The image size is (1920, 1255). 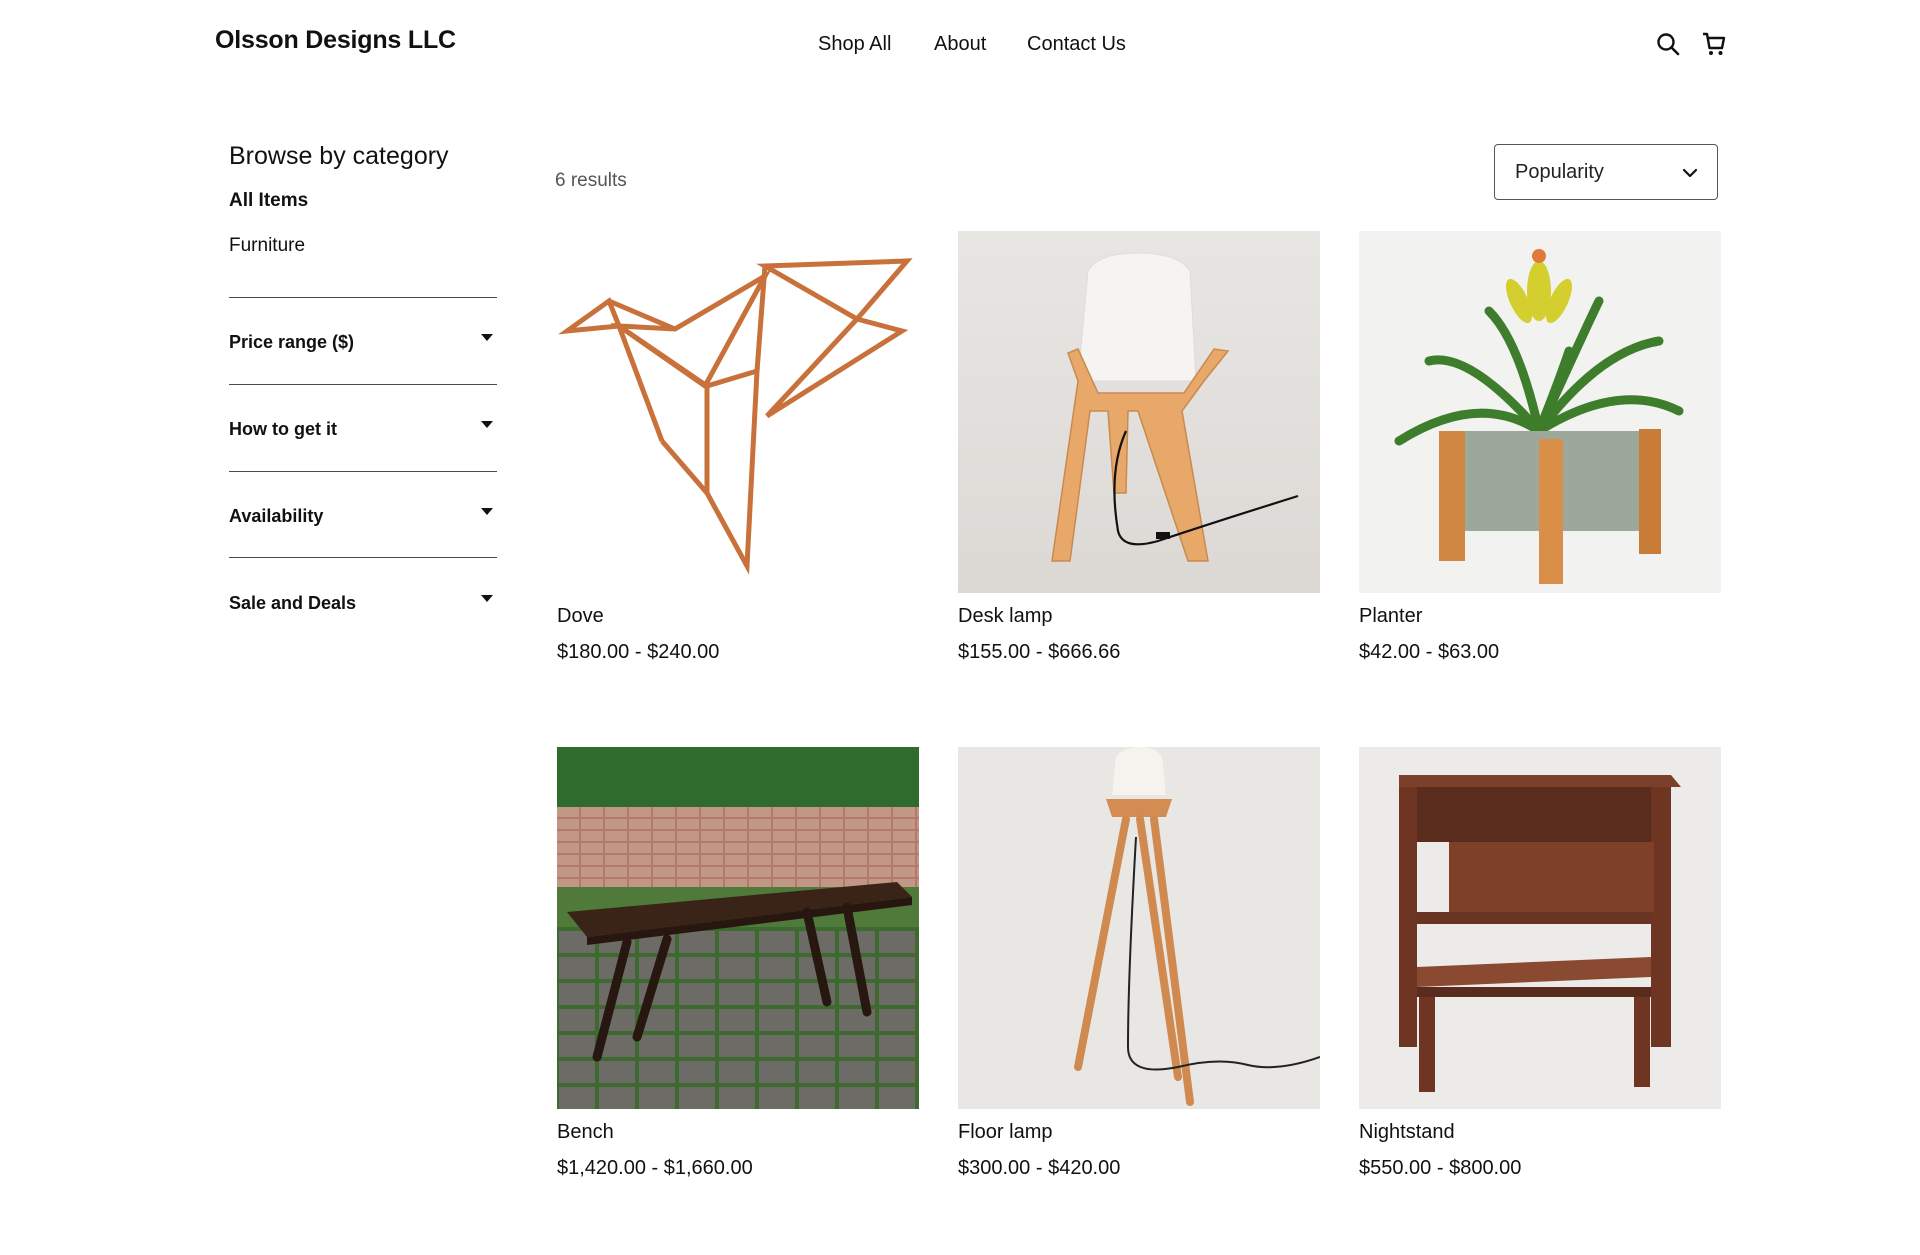 I want to click on sort-select: Popularity, so click(x=1606, y=172).